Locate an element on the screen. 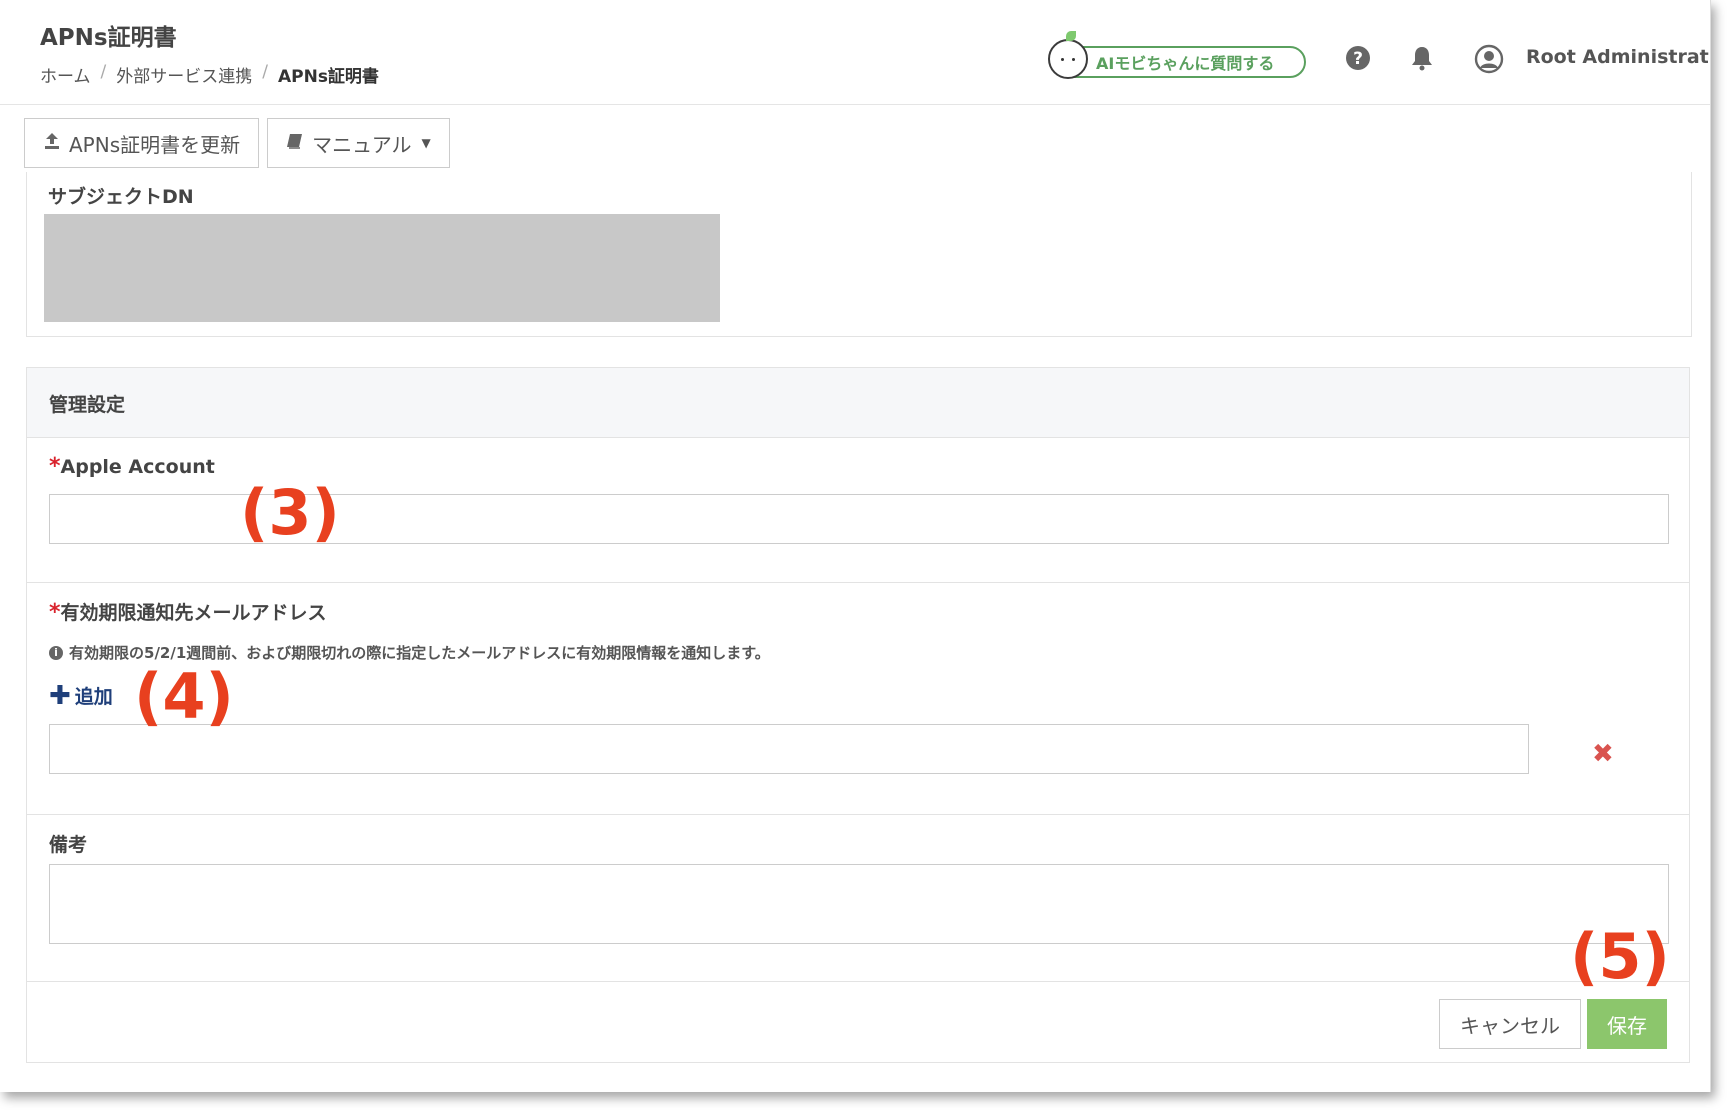 This screenshot has width=1730, height=1116. ai-assistant-button: AIモビちゃんに質問する is located at coordinates (1177, 55).